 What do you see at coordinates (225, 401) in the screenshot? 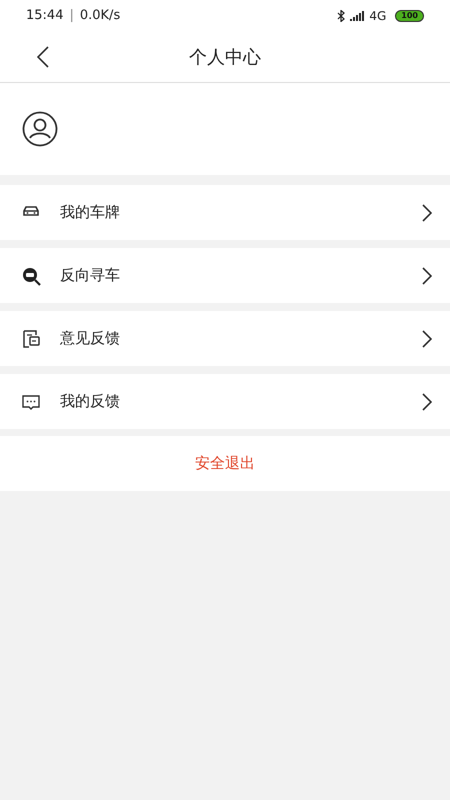
I see `menu-item: 我的反馈` at bounding box center [225, 401].